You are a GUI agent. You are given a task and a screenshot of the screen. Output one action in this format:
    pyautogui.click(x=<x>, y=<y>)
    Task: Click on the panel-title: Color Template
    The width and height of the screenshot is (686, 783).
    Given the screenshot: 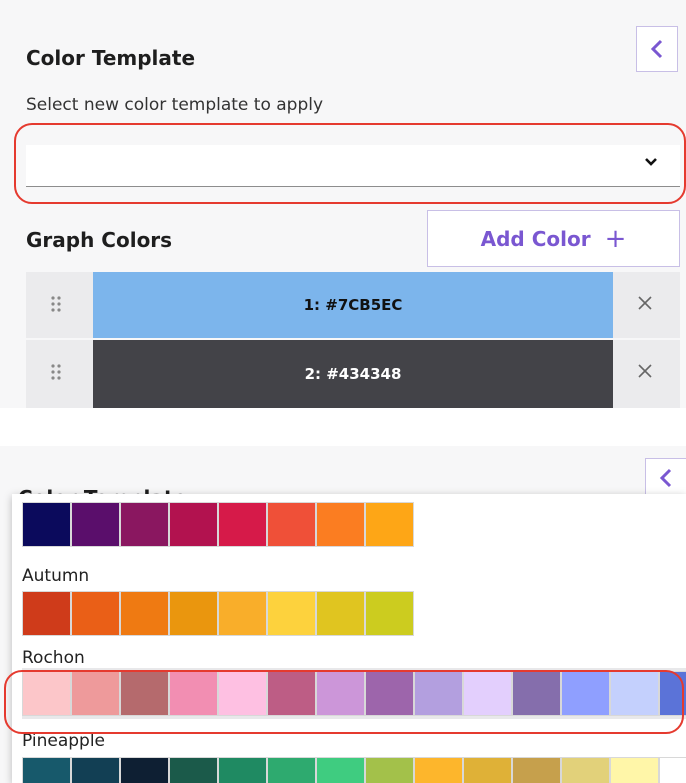 What is the action you would take?
    pyautogui.click(x=111, y=58)
    